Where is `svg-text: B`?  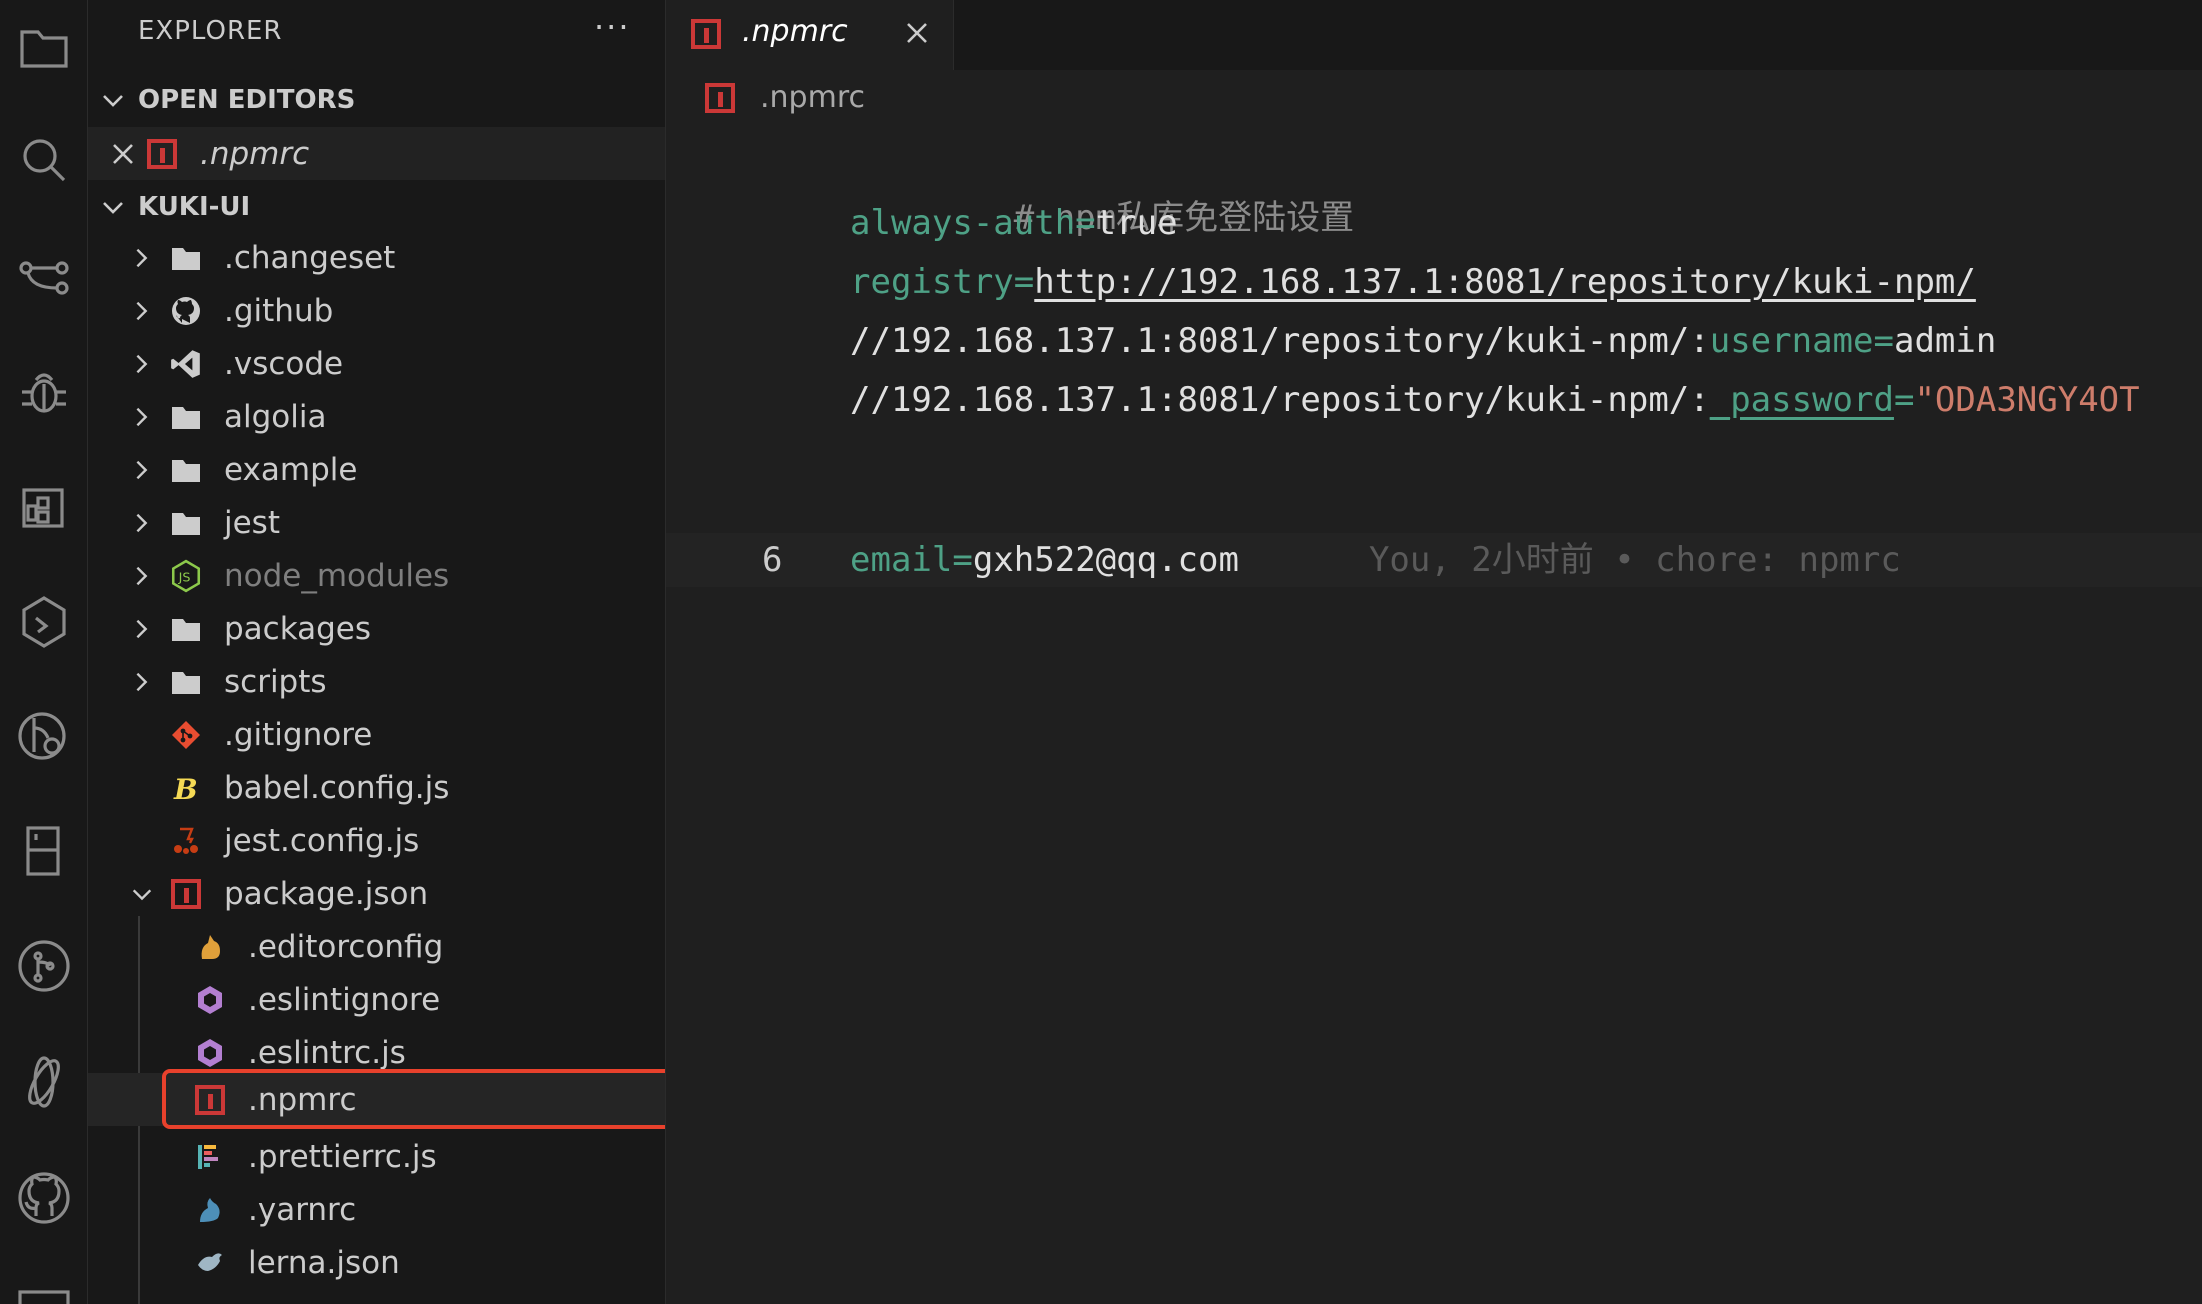 svg-text: B is located at coordinates (185, 788).